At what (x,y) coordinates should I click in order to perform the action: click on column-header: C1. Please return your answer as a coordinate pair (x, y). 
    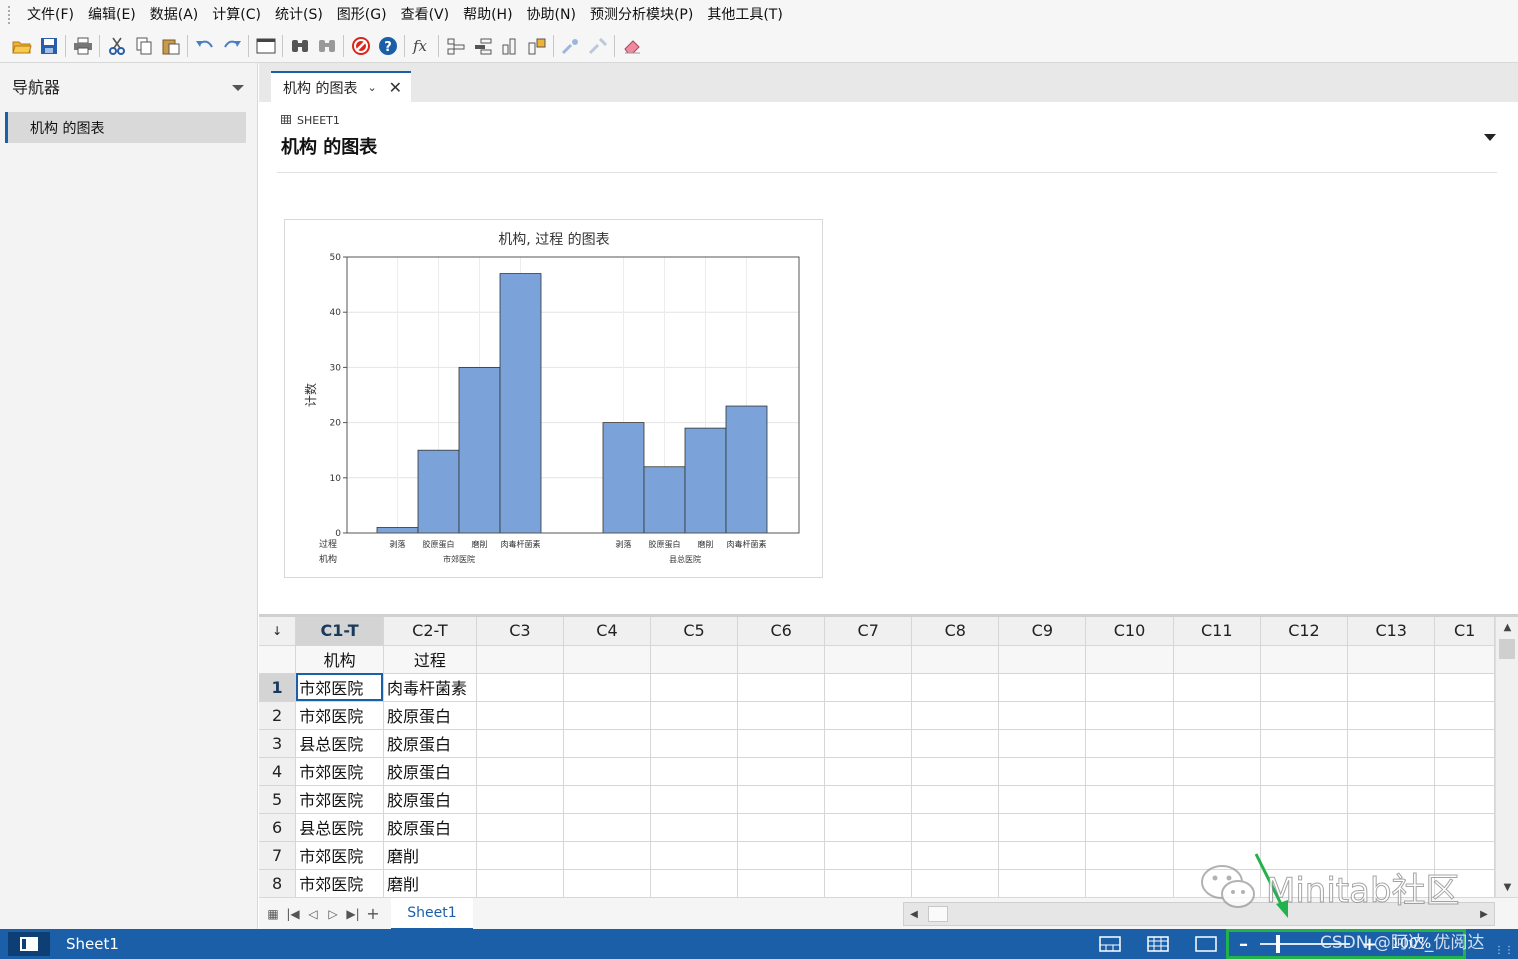
    Looking at the image, I should click on (1464, 631).